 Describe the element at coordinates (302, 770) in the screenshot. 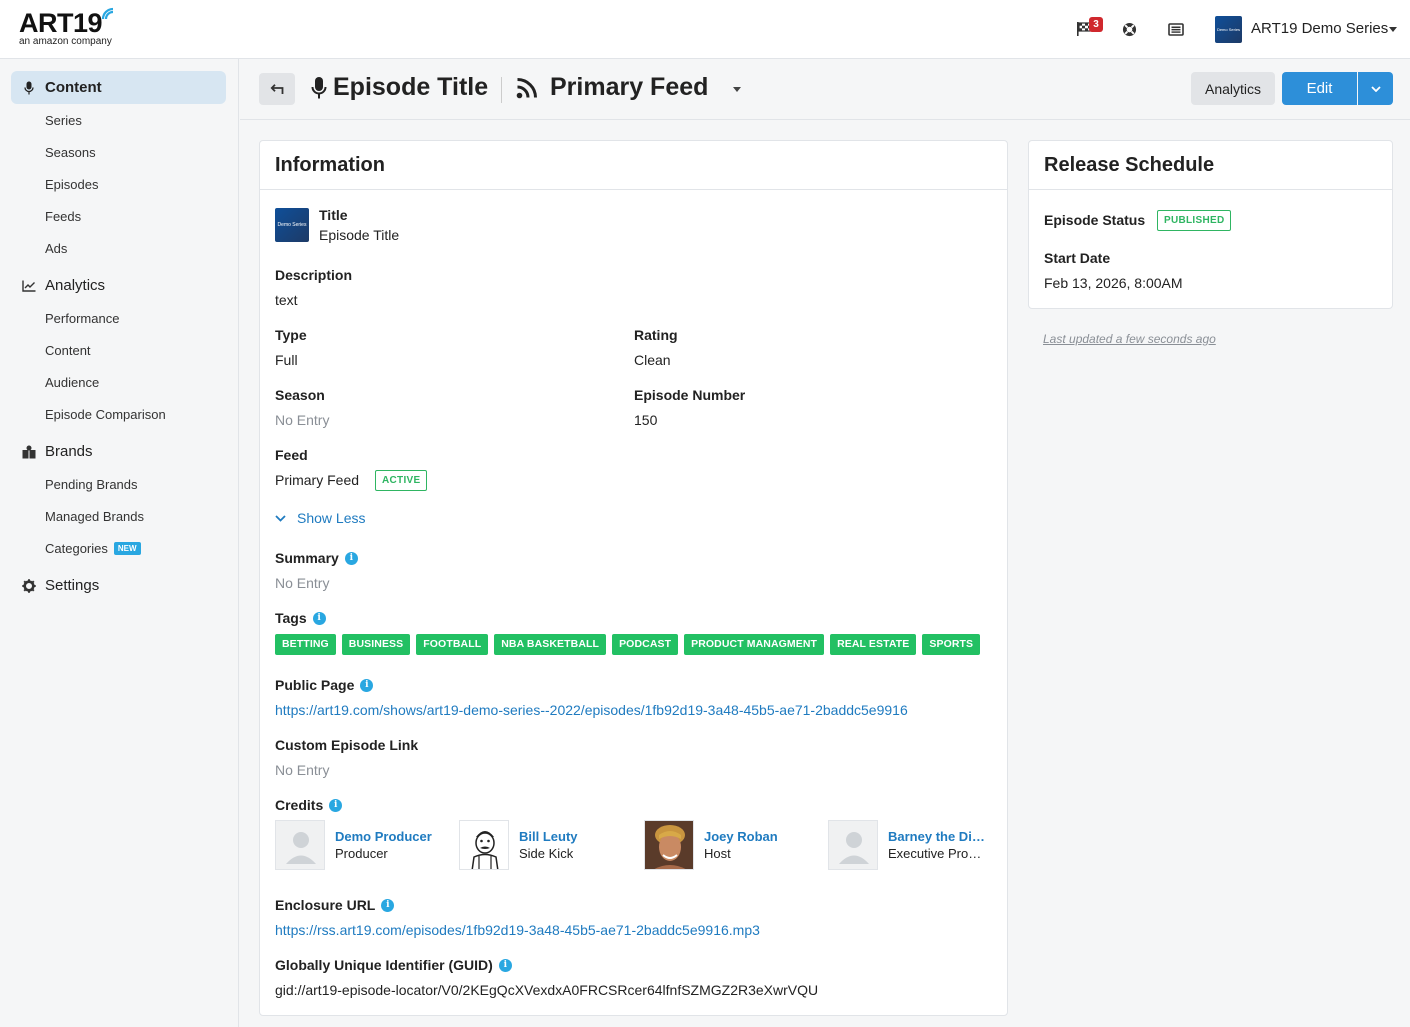

I see `custom-episode-link-value: No Entry` at that location.